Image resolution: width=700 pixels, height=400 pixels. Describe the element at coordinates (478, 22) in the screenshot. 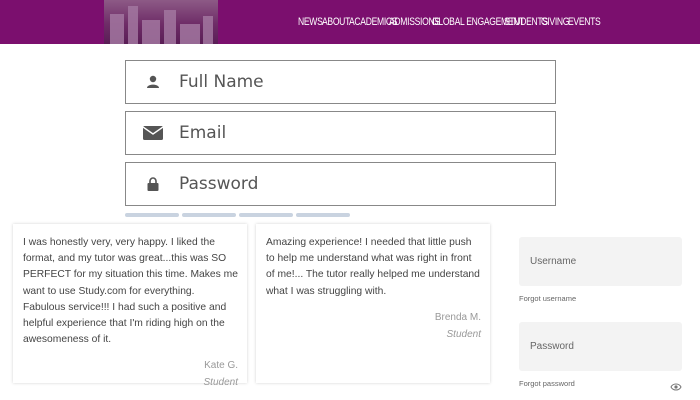

I see `nav-global-engagement: GLOBAL ENGAGEMENT` at that location.